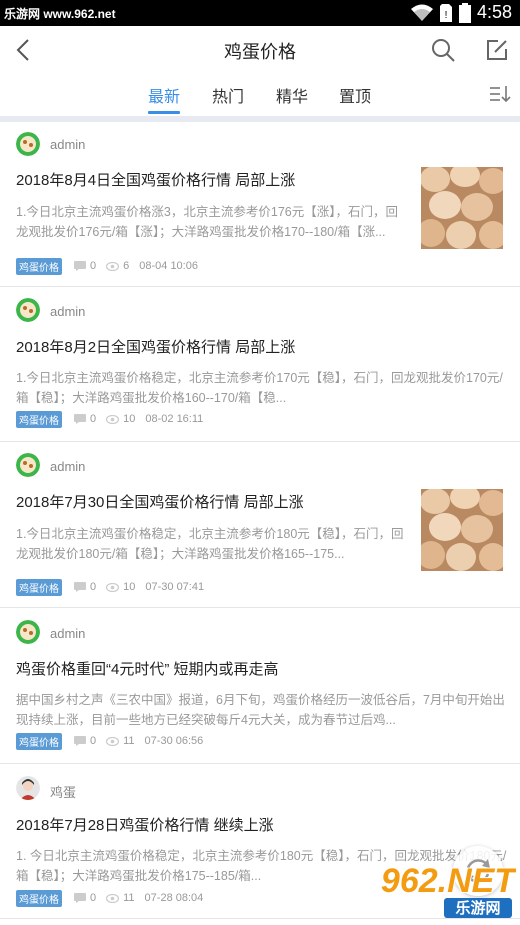  I want to click on post-time: 08-02 16:11, so click(174, 419).